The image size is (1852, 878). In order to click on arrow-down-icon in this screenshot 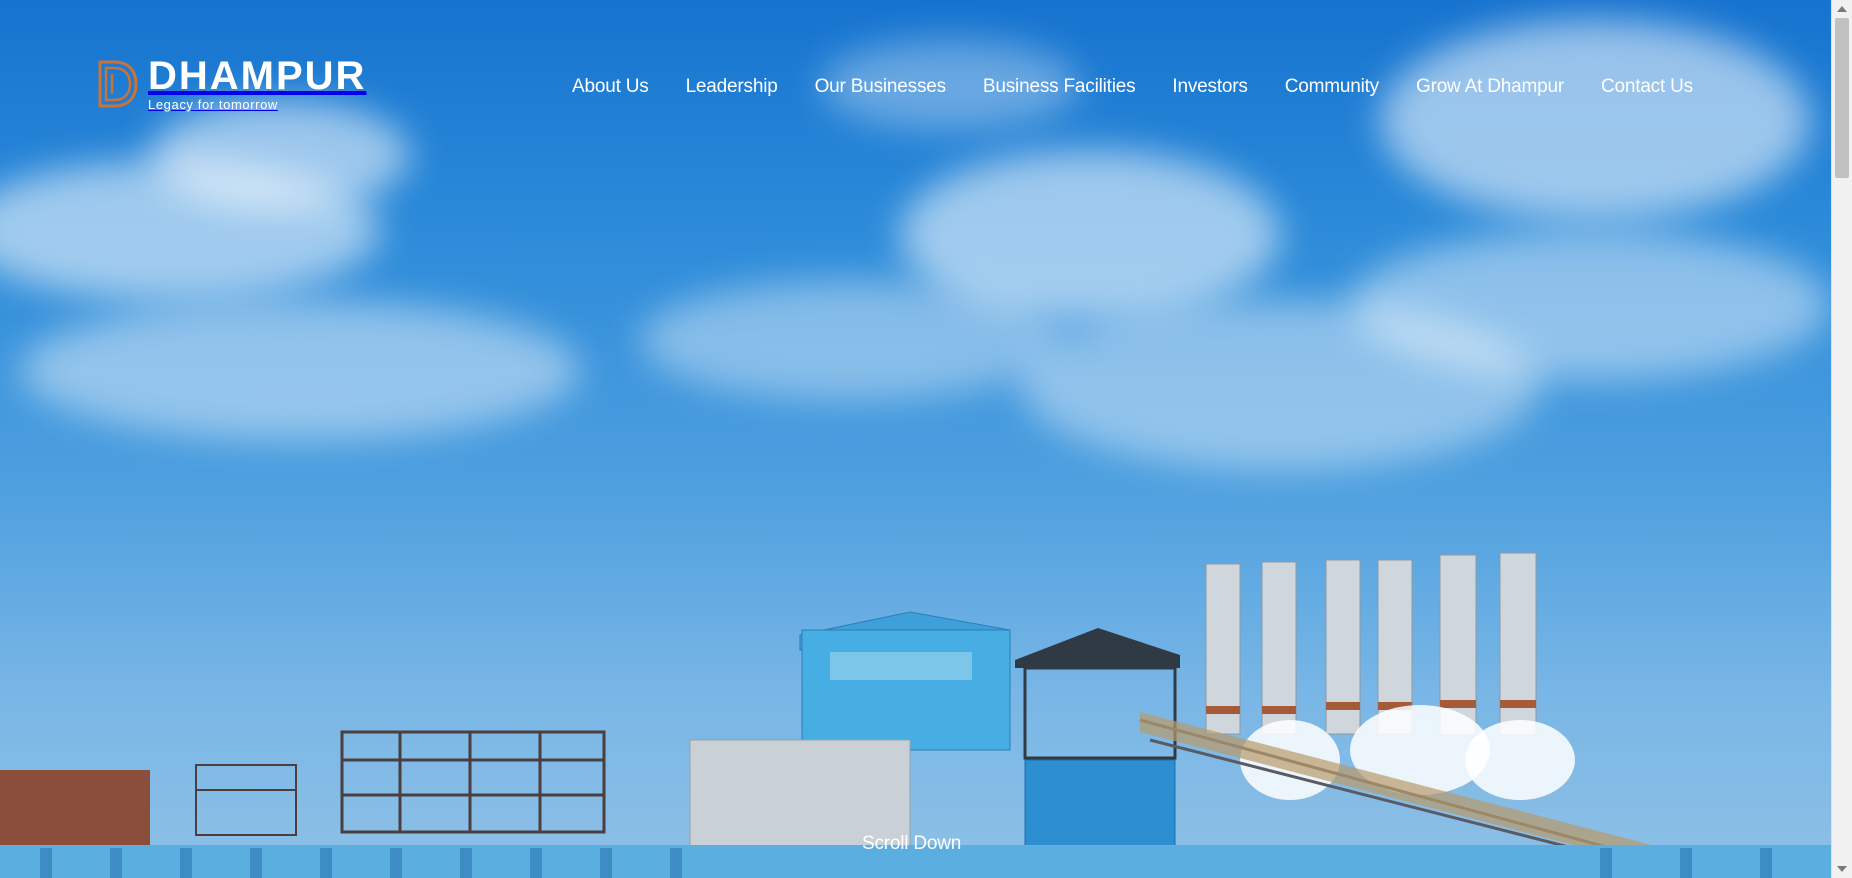, I will do `click(1842, 869)`.